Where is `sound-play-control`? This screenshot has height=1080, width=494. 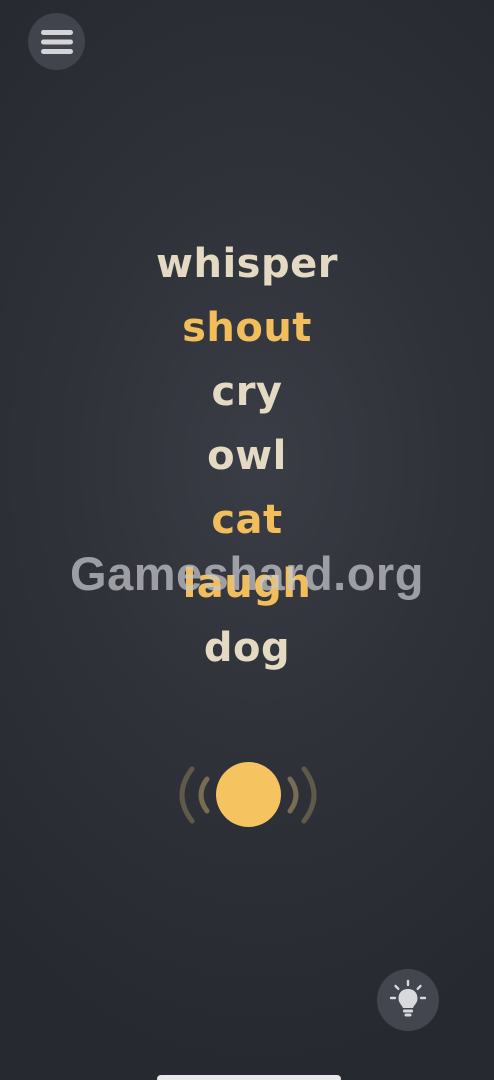
sound-play-control is located at coordinates (248, 795).